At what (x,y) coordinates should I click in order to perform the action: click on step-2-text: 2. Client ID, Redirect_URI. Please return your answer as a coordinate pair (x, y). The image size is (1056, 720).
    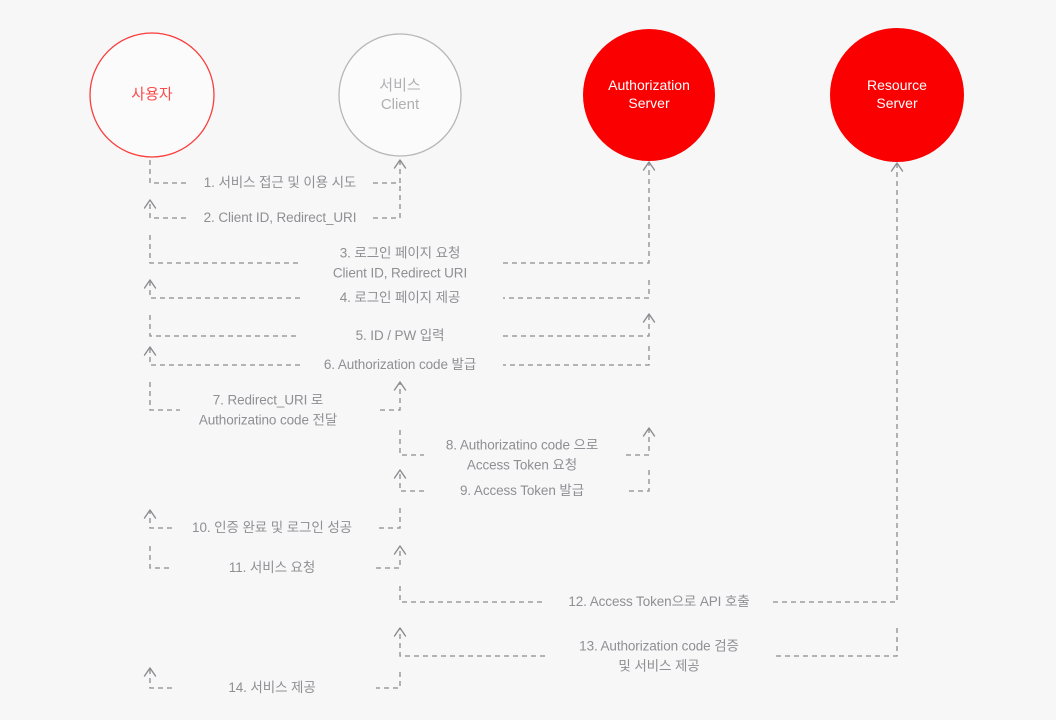
    Looking at the image, I should click on (280, 218).